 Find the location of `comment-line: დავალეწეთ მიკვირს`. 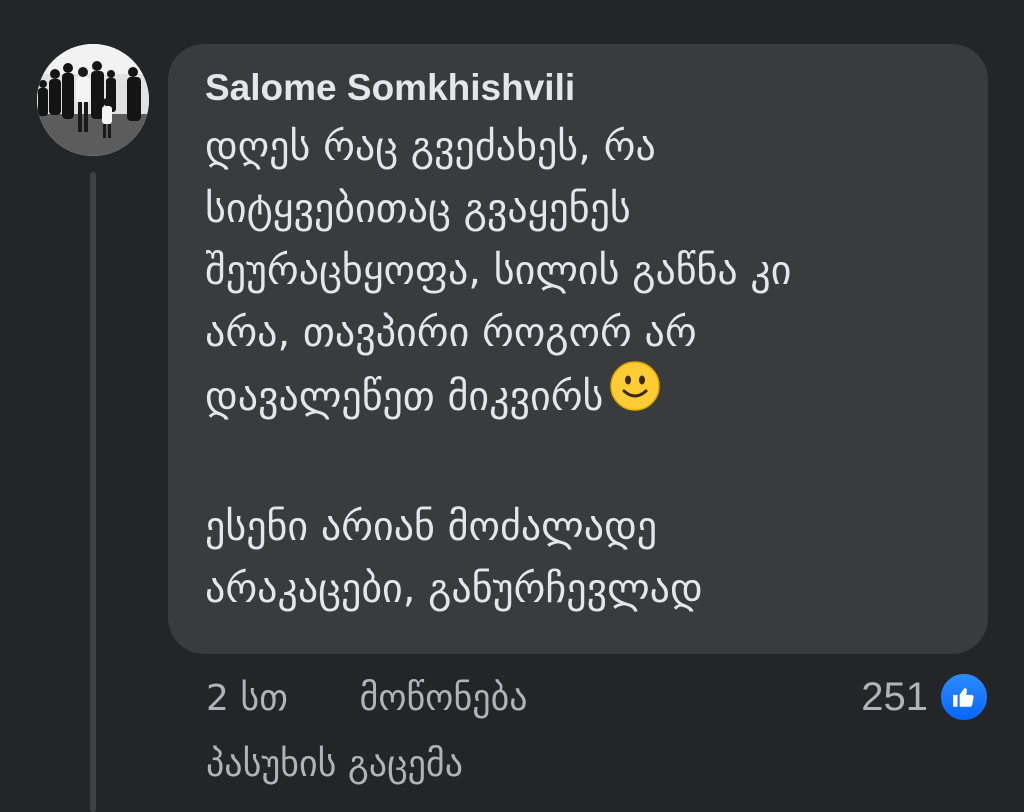

comment-line: დავალეწეთ მიკვირს is located at coordinates (404, 397).